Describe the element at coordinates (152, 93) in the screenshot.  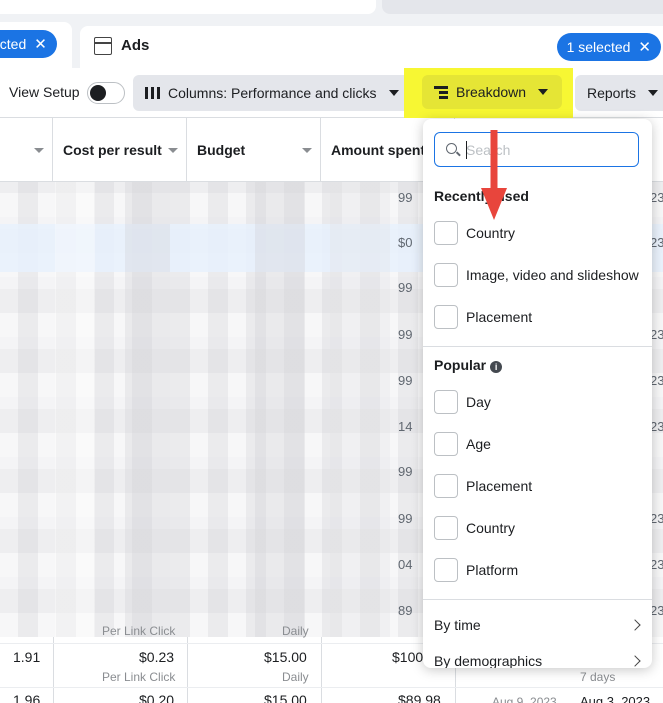
I see `columns-icon` at that location.